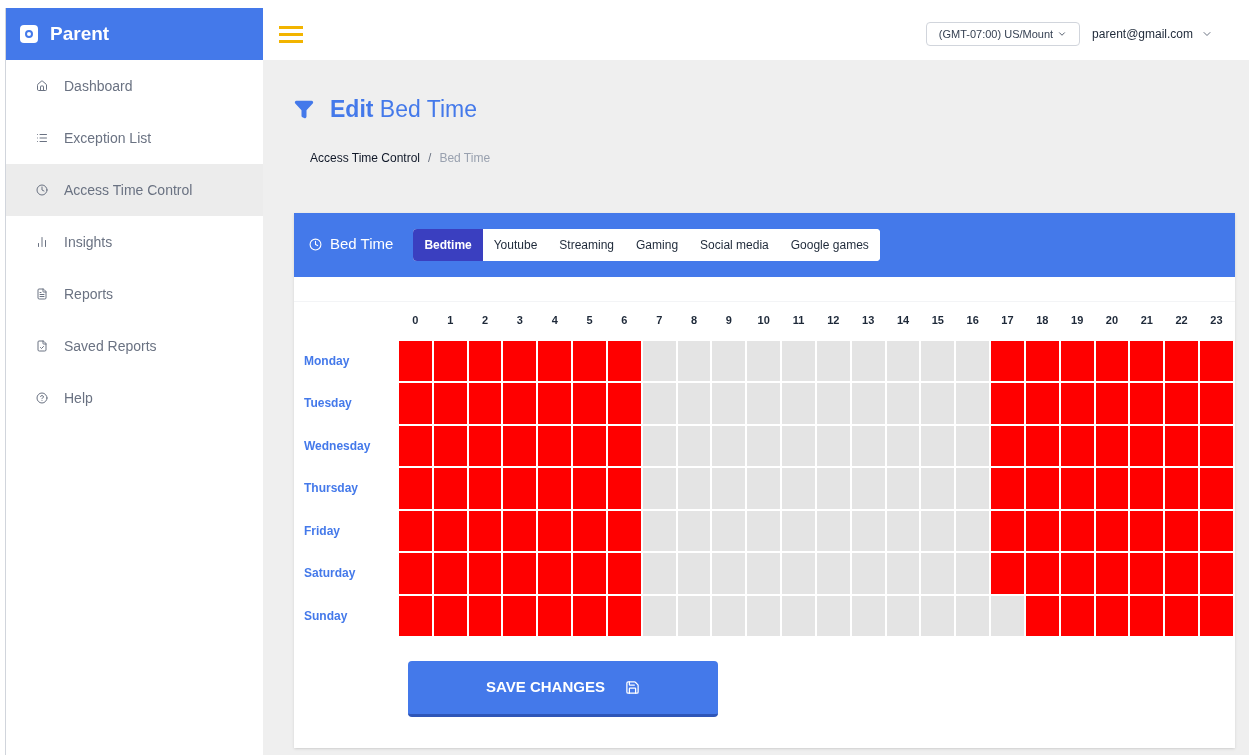  What do you see at coordinates (1152, 34) in the screenshot?
I see `user-menu: parent@gmail.com` at bounding box center [1152, 34].